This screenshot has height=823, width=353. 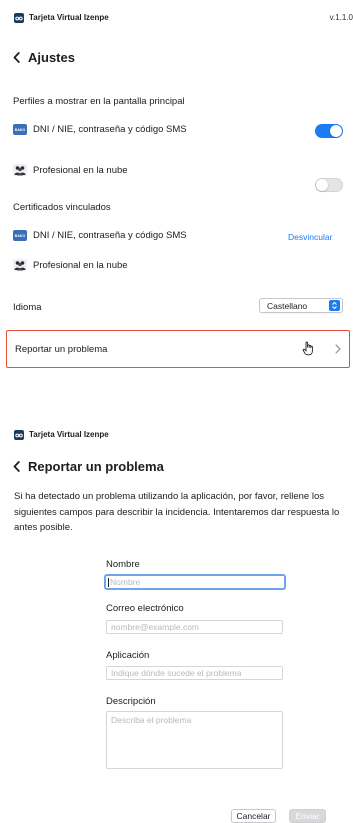 What do you see at coordinates (287, 305) in the screenshot?
I see `language-value: Castellano` at bounding box center [287, 305].